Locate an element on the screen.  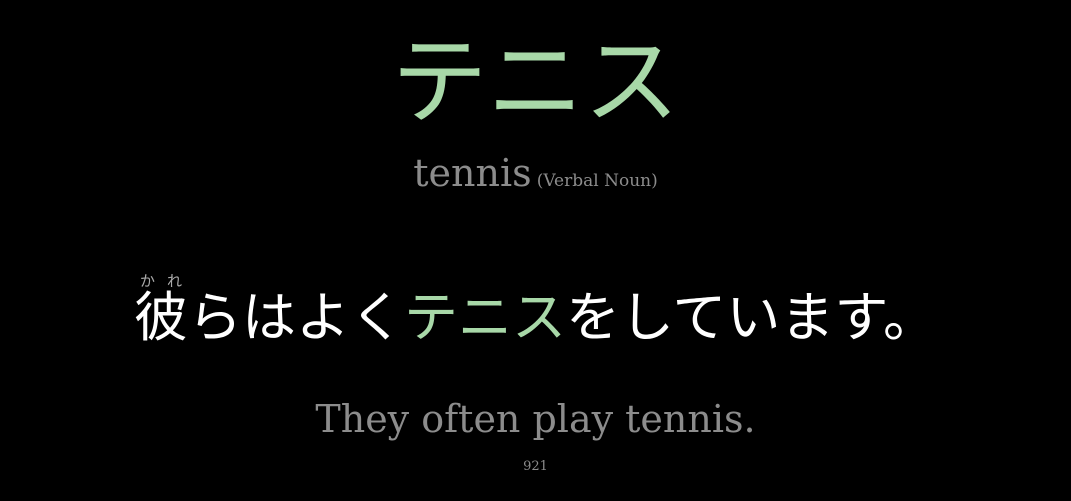
meaning-row: tennis (Verbal Noun) is located at coordinates (535, 177).